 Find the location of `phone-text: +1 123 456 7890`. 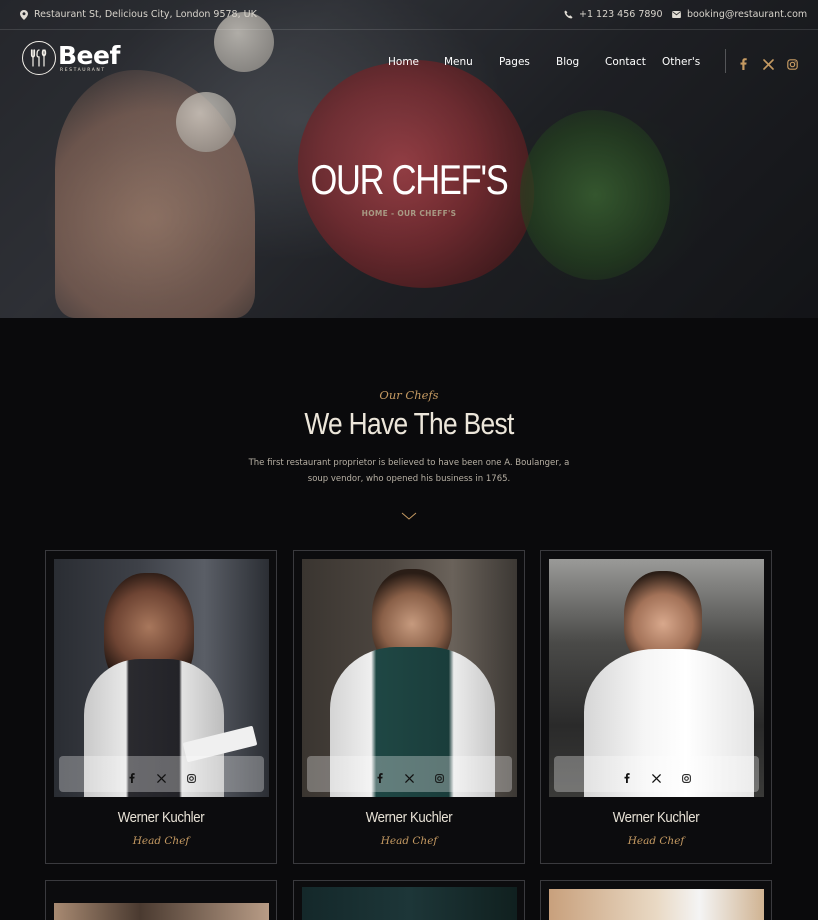

phone-text: +1 123 456 7890 is located at coordinates (621, 14).